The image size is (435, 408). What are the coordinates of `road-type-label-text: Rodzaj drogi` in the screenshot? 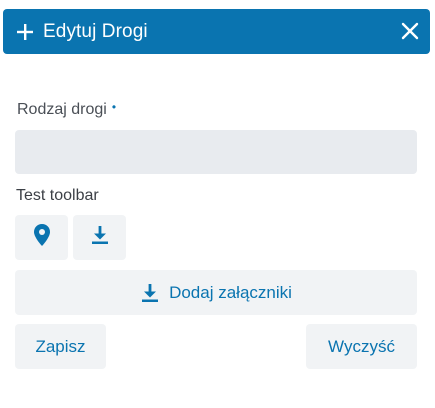 It's located at (62, 109).